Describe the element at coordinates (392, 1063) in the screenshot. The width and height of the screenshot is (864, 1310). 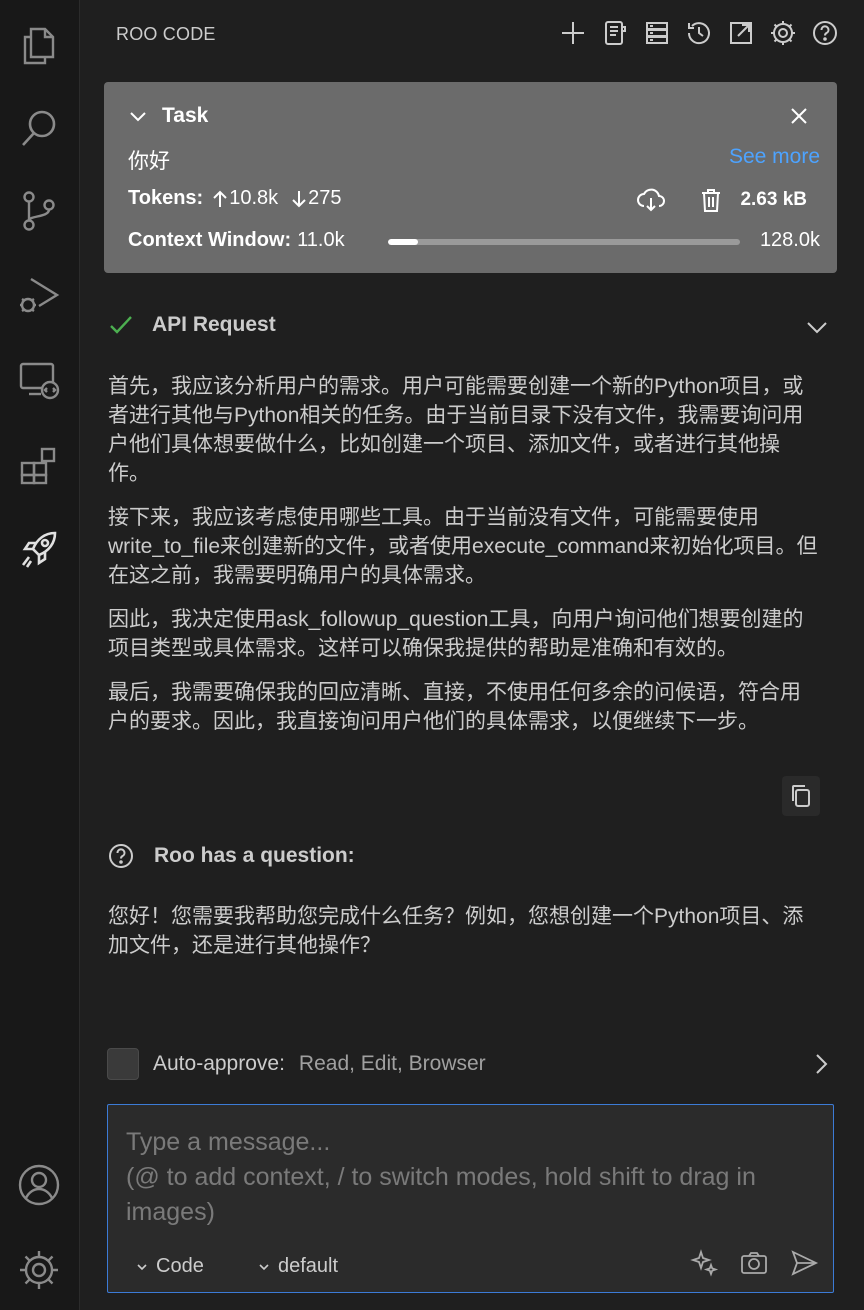
I see `auto-approve-values: Read, Edit, Browser` at that location.